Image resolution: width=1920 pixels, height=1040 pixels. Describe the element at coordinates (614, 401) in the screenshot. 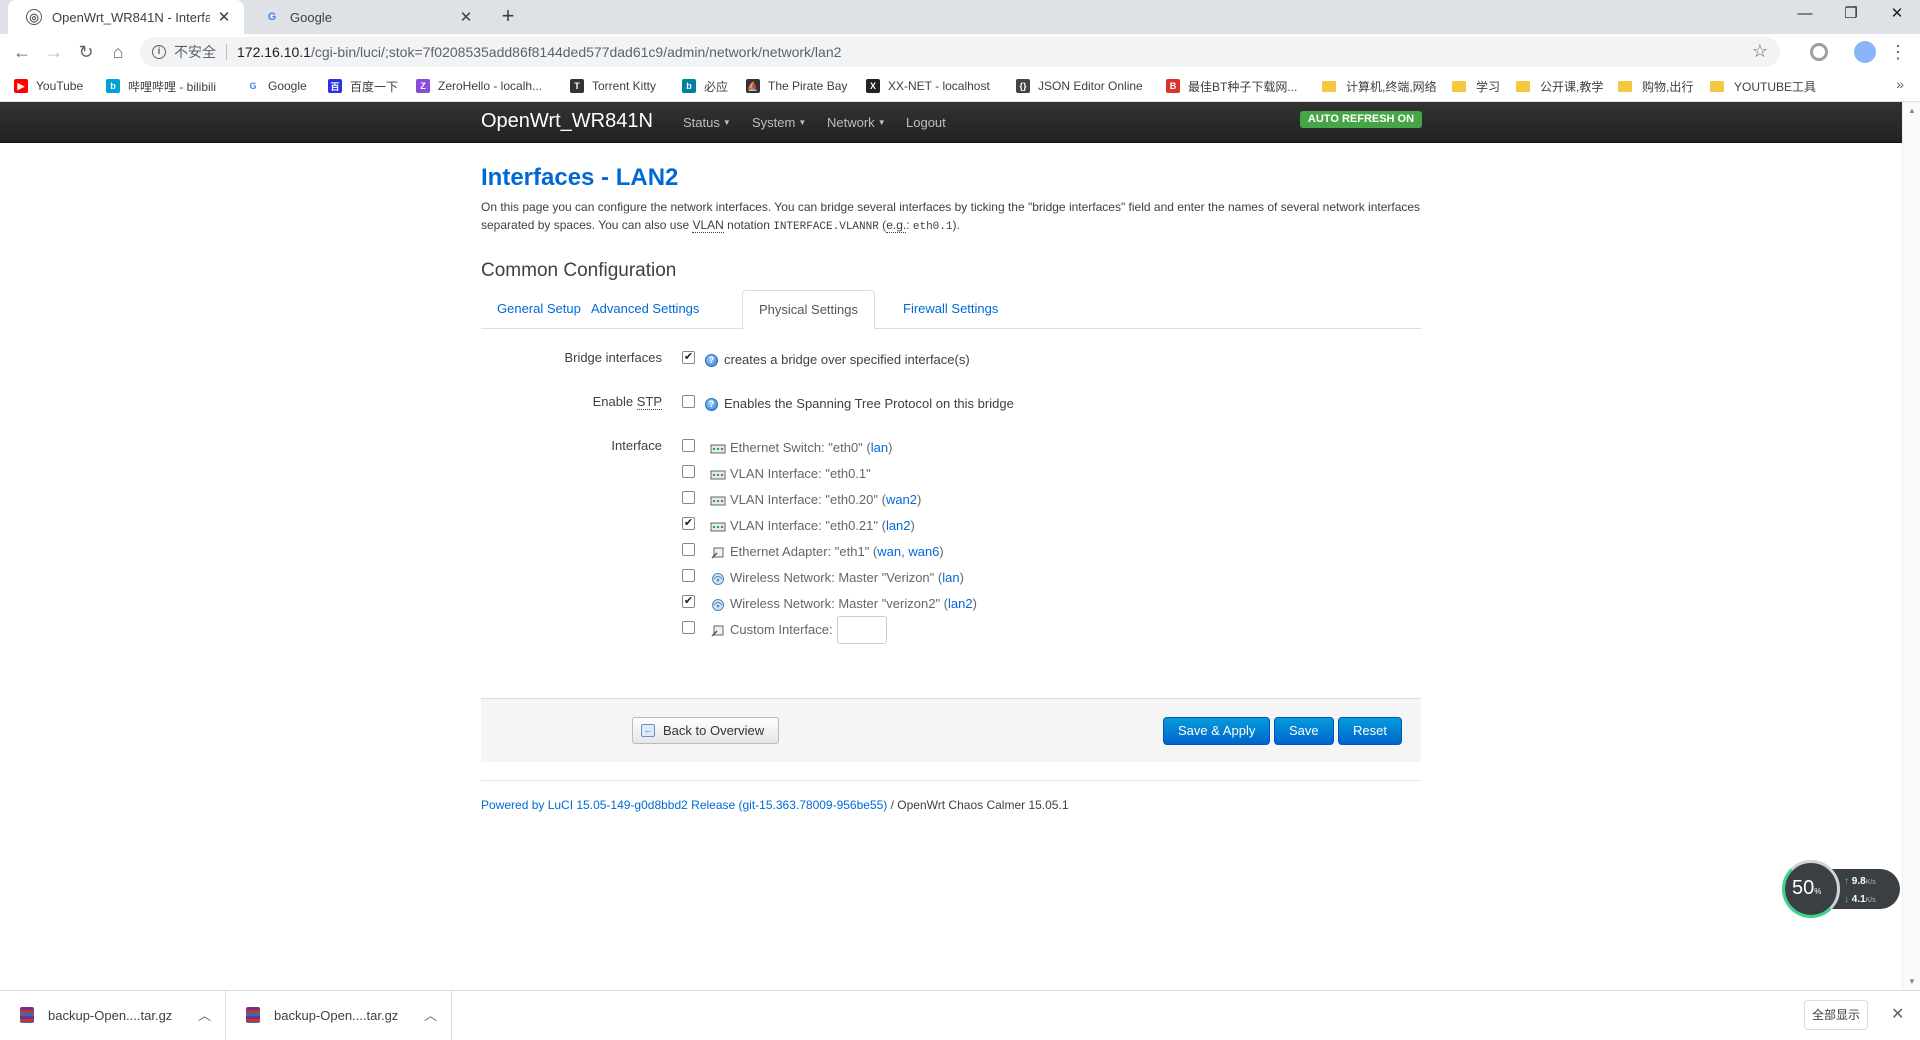

I see `stp-label-prefix: Enable` at that location.